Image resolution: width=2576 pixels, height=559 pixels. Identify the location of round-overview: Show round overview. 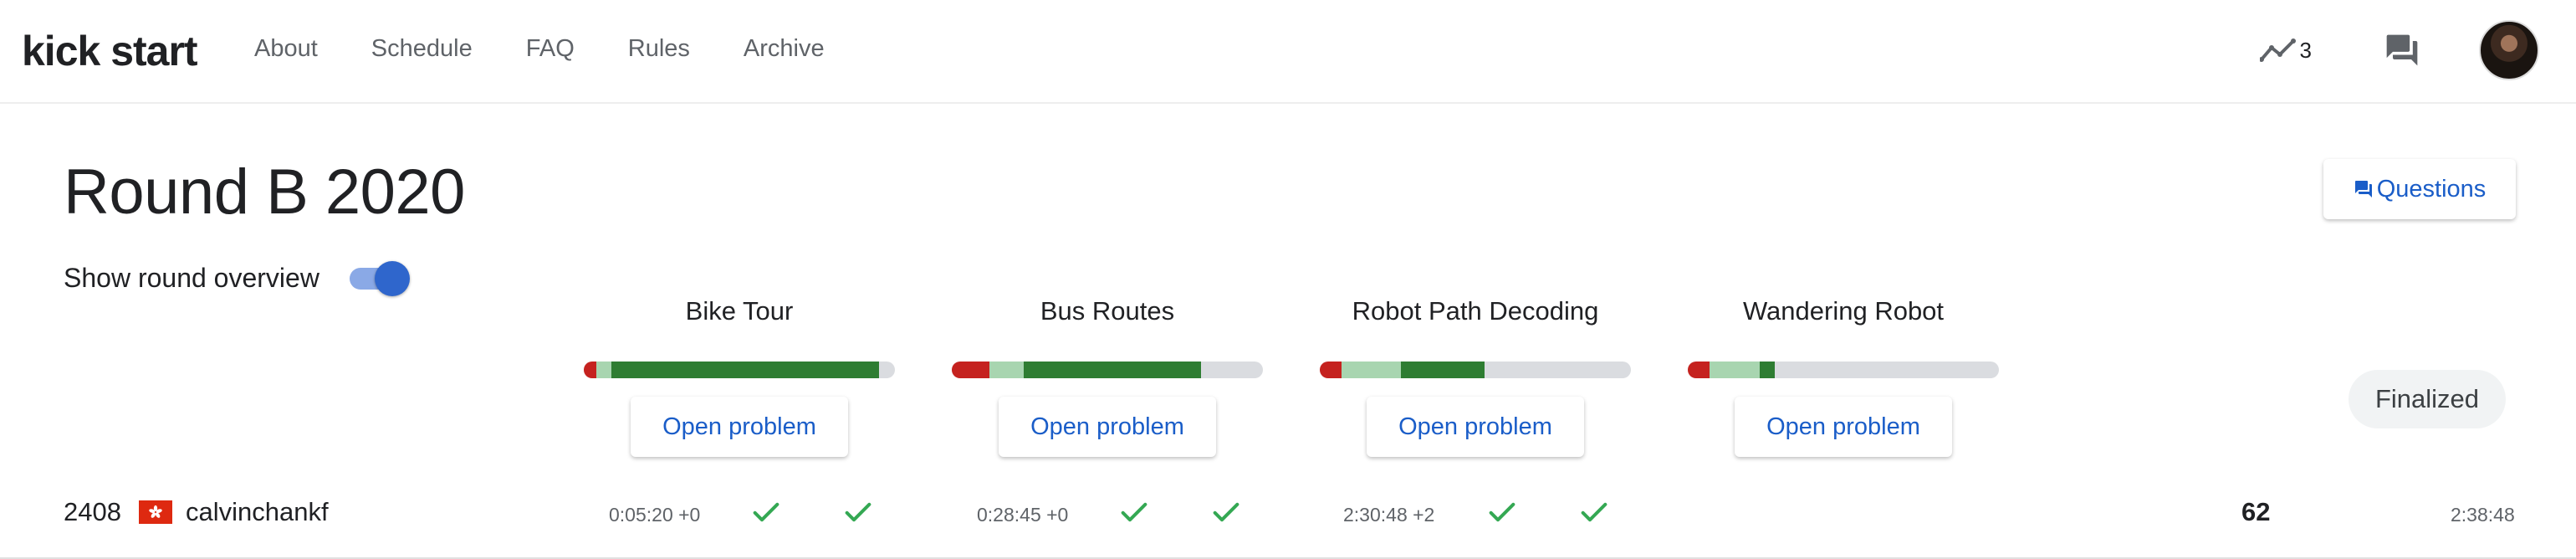
(237, 277).